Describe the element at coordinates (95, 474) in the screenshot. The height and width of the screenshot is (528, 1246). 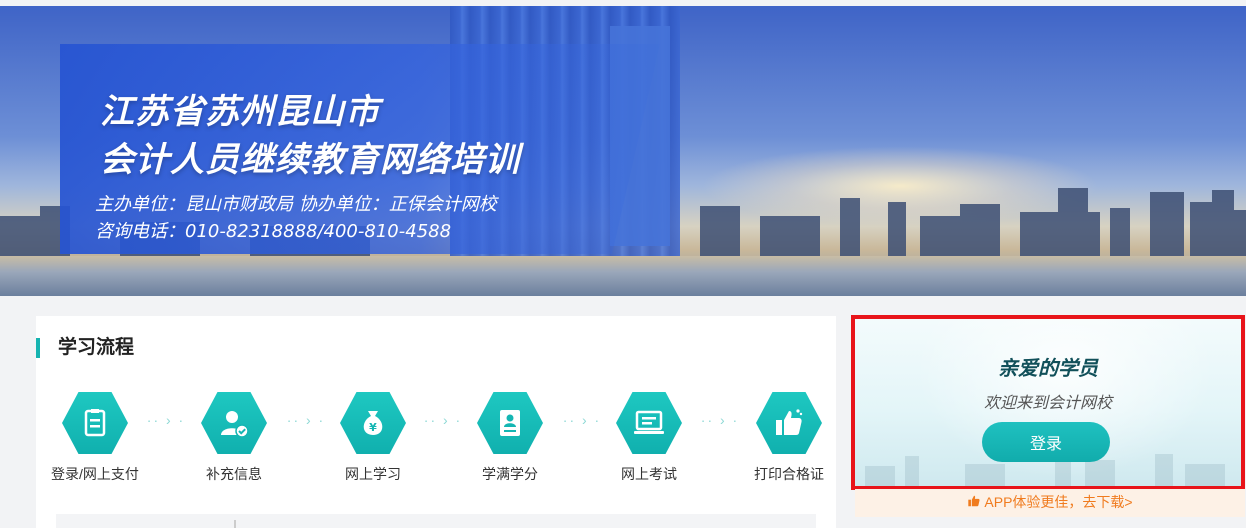
I see `step-label: 登录/网上支付` at that location.